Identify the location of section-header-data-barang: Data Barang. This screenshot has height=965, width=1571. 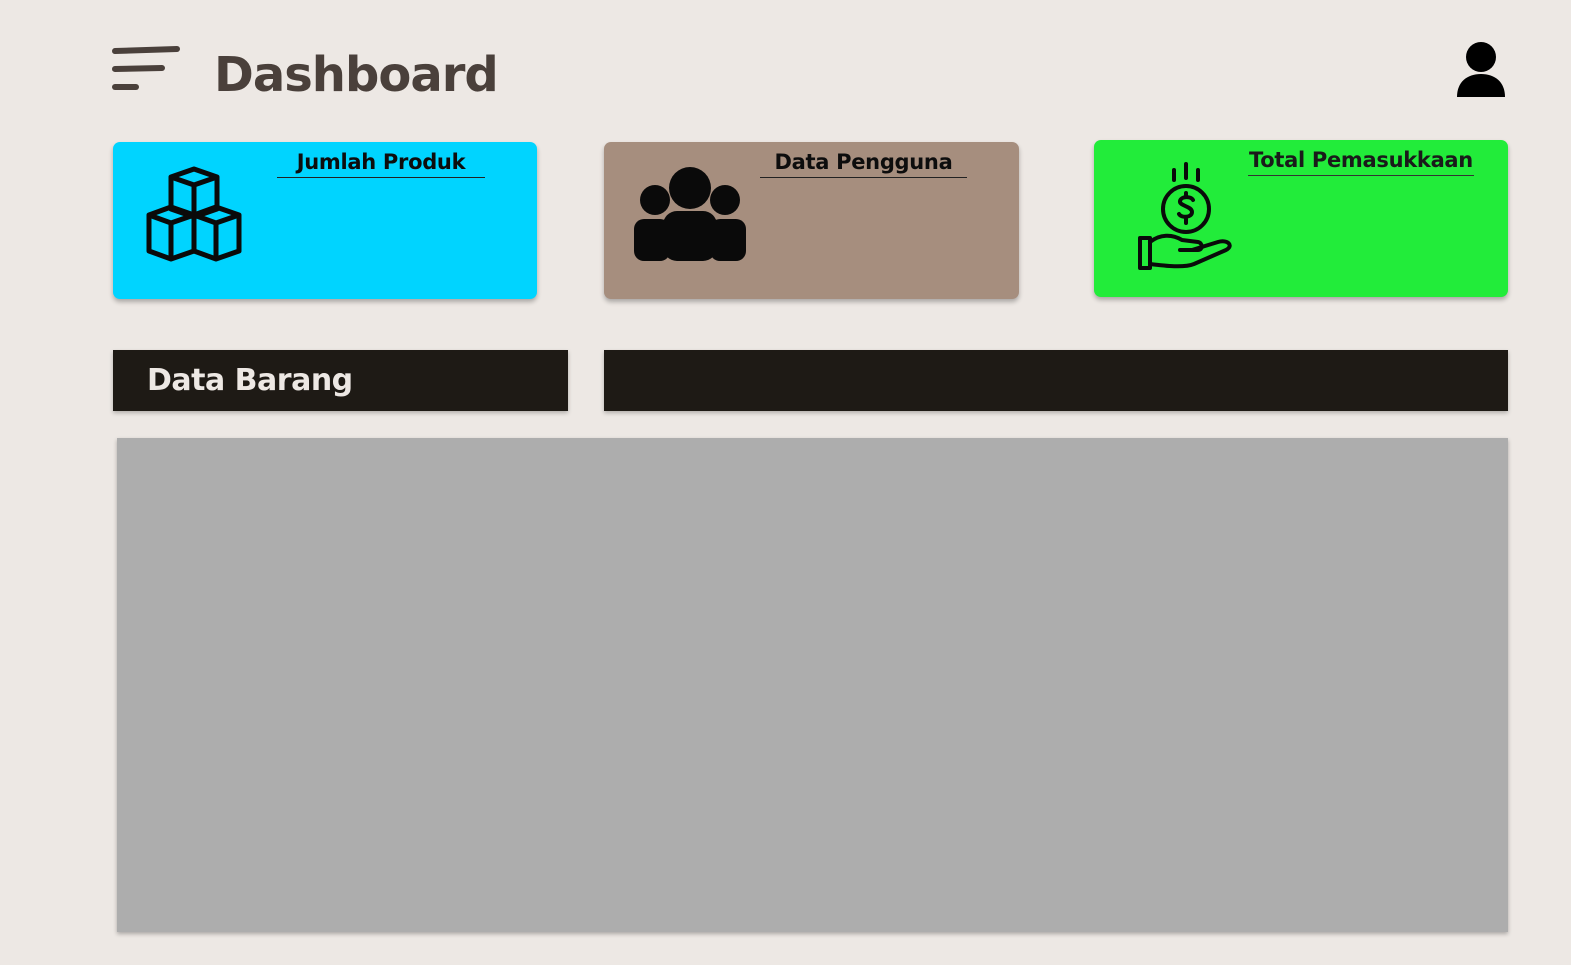
(340, 380).